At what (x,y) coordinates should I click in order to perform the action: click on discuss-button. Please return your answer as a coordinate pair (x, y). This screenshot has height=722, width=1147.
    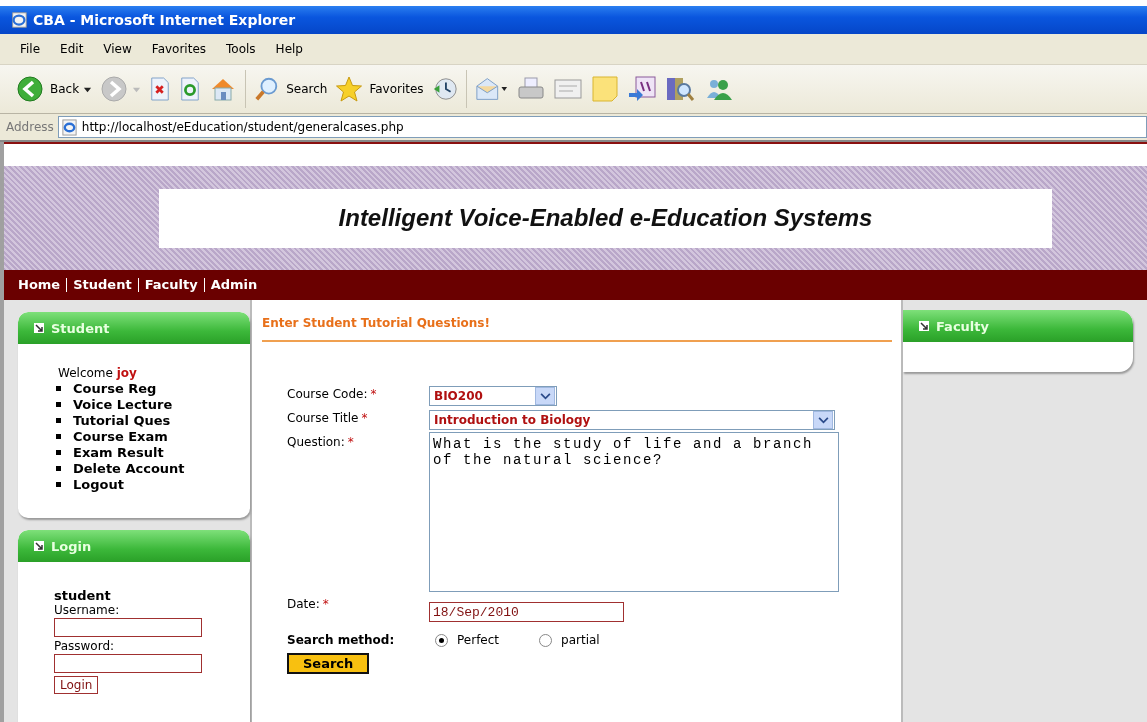
    Looking at the image, I should click on (641, 89).